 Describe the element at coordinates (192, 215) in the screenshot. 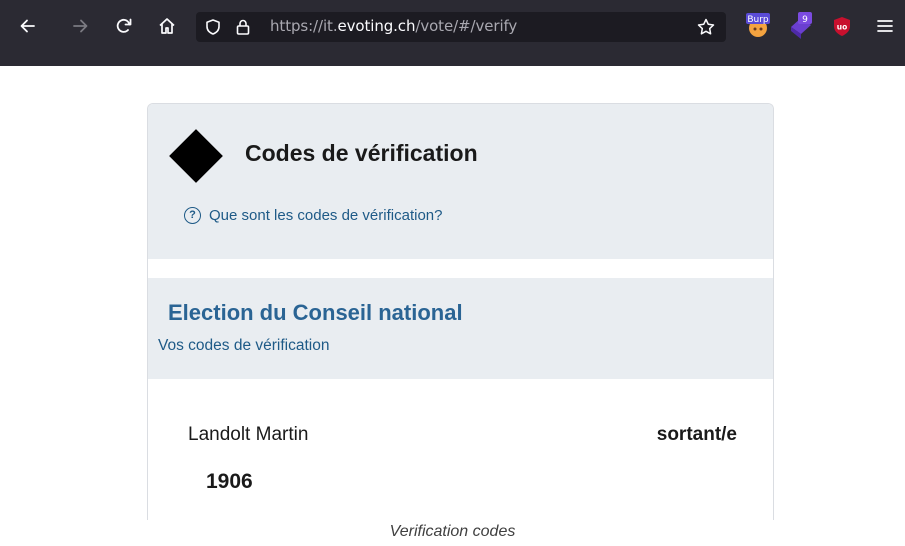

I see `question-circle-icon: ?` at that location.